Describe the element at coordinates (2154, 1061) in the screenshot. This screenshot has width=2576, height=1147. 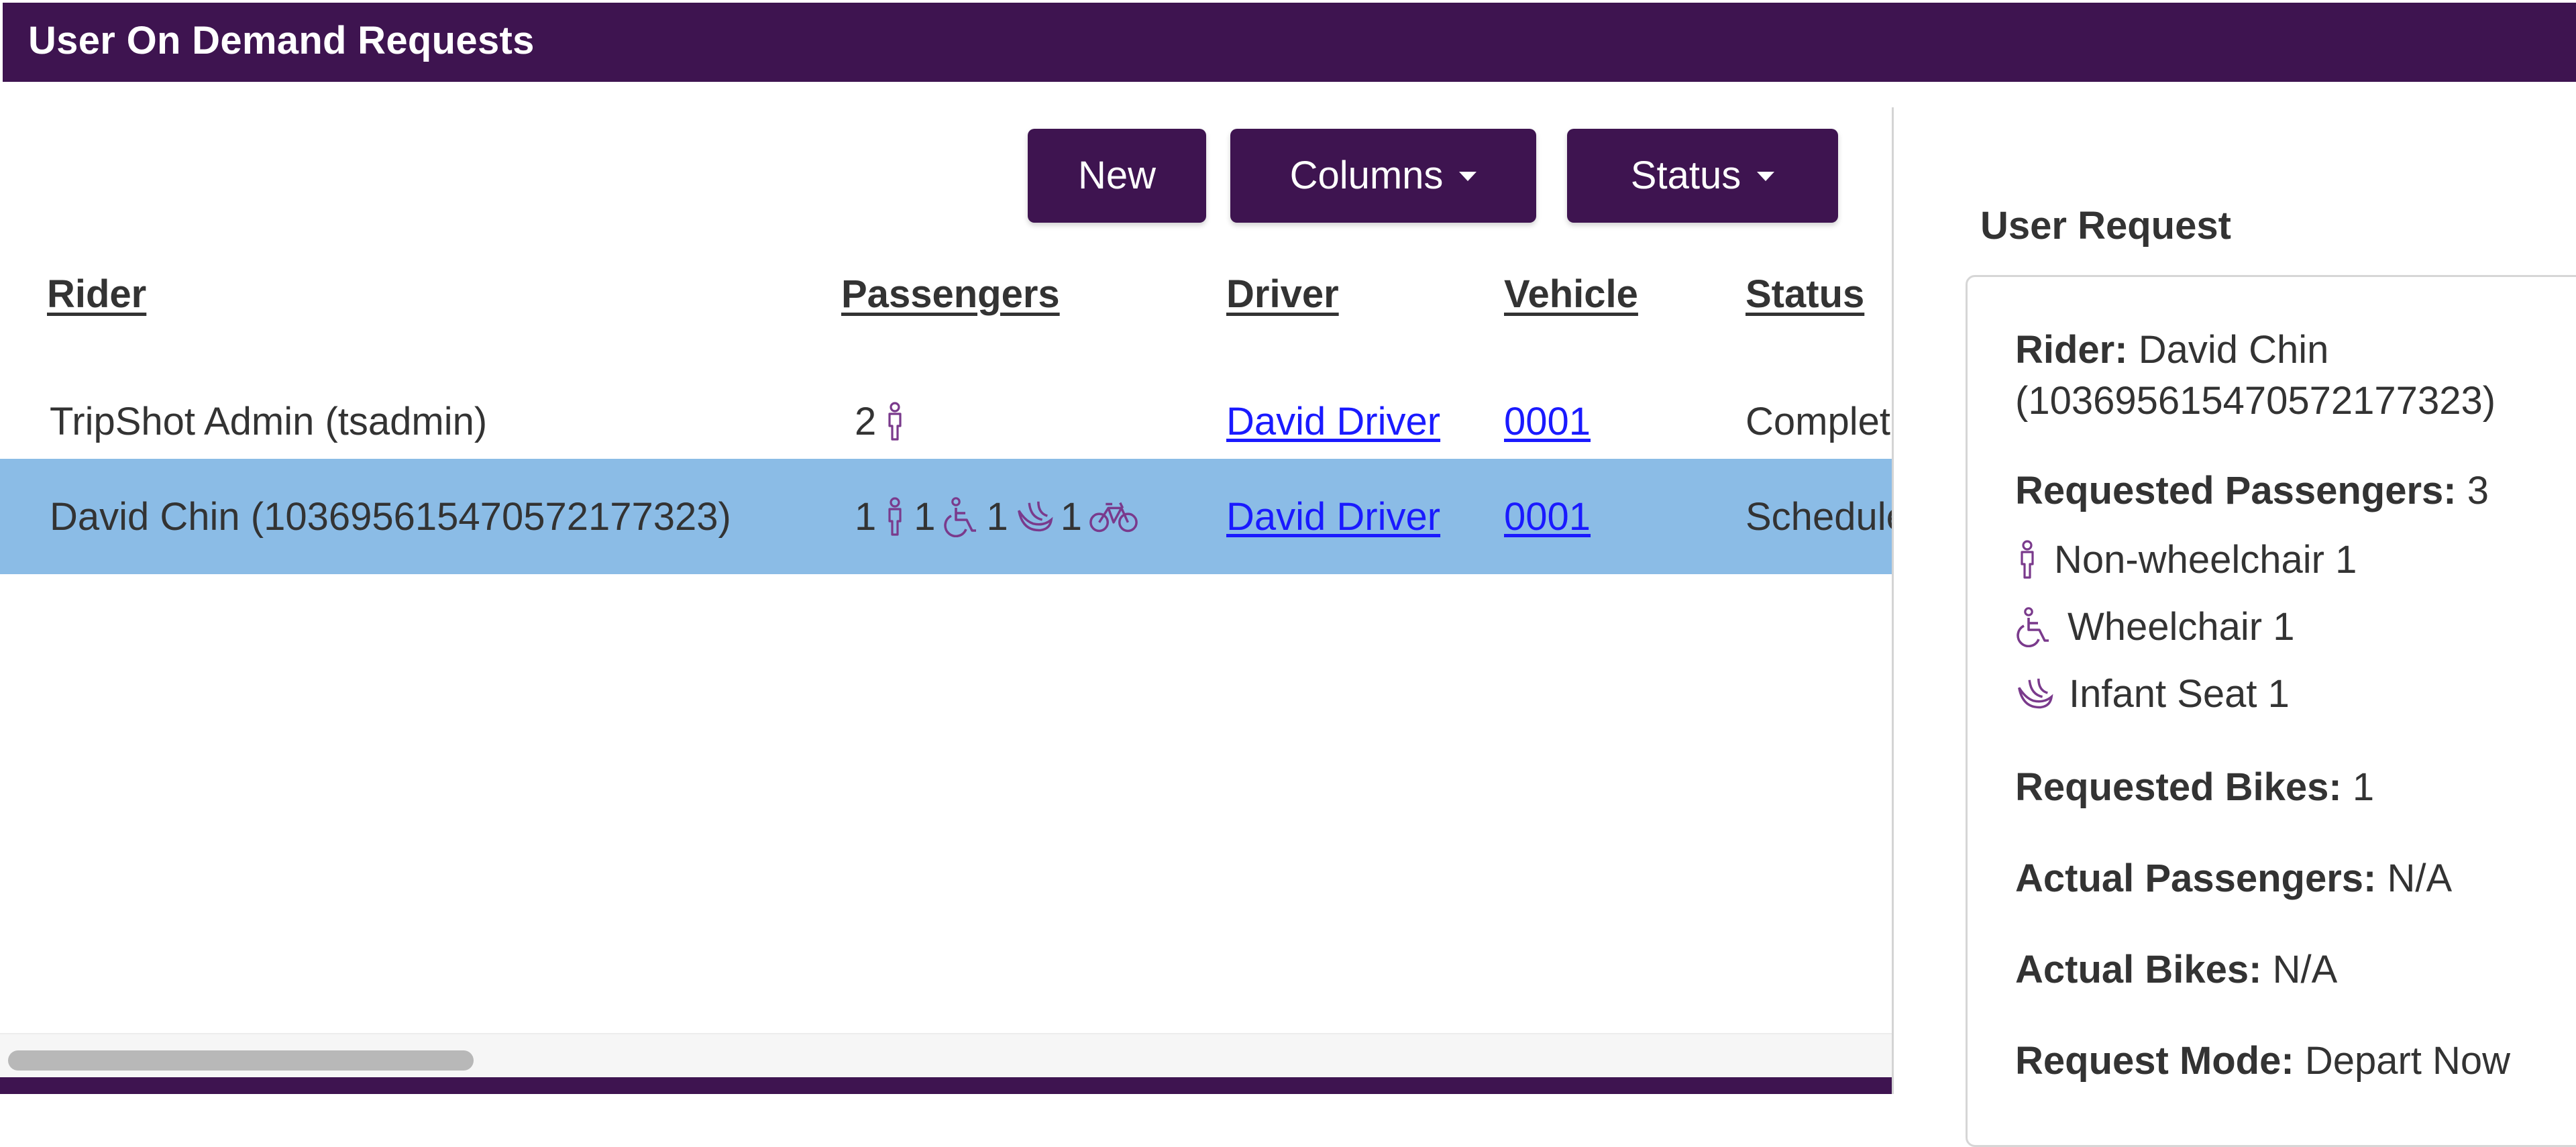
I see `request-mode-label: Request Mode:` at that location.